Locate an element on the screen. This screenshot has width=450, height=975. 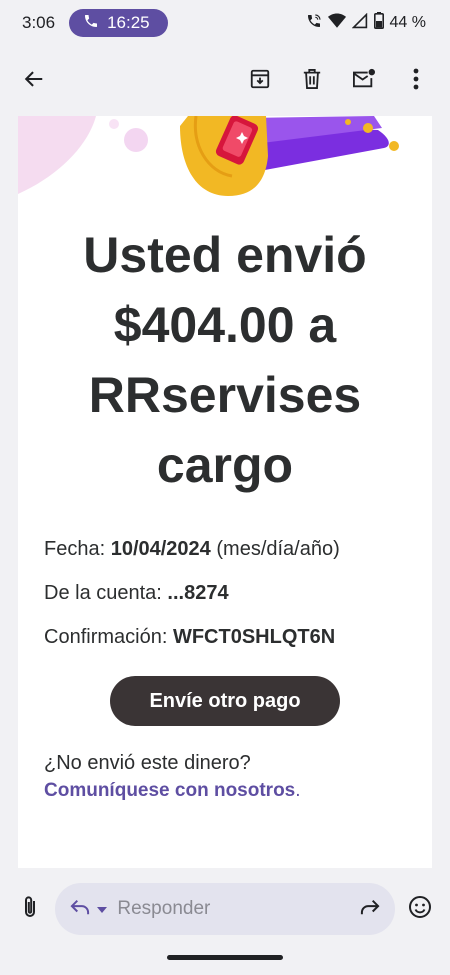
reply-field: Responder is located at coordinates (225, 909).